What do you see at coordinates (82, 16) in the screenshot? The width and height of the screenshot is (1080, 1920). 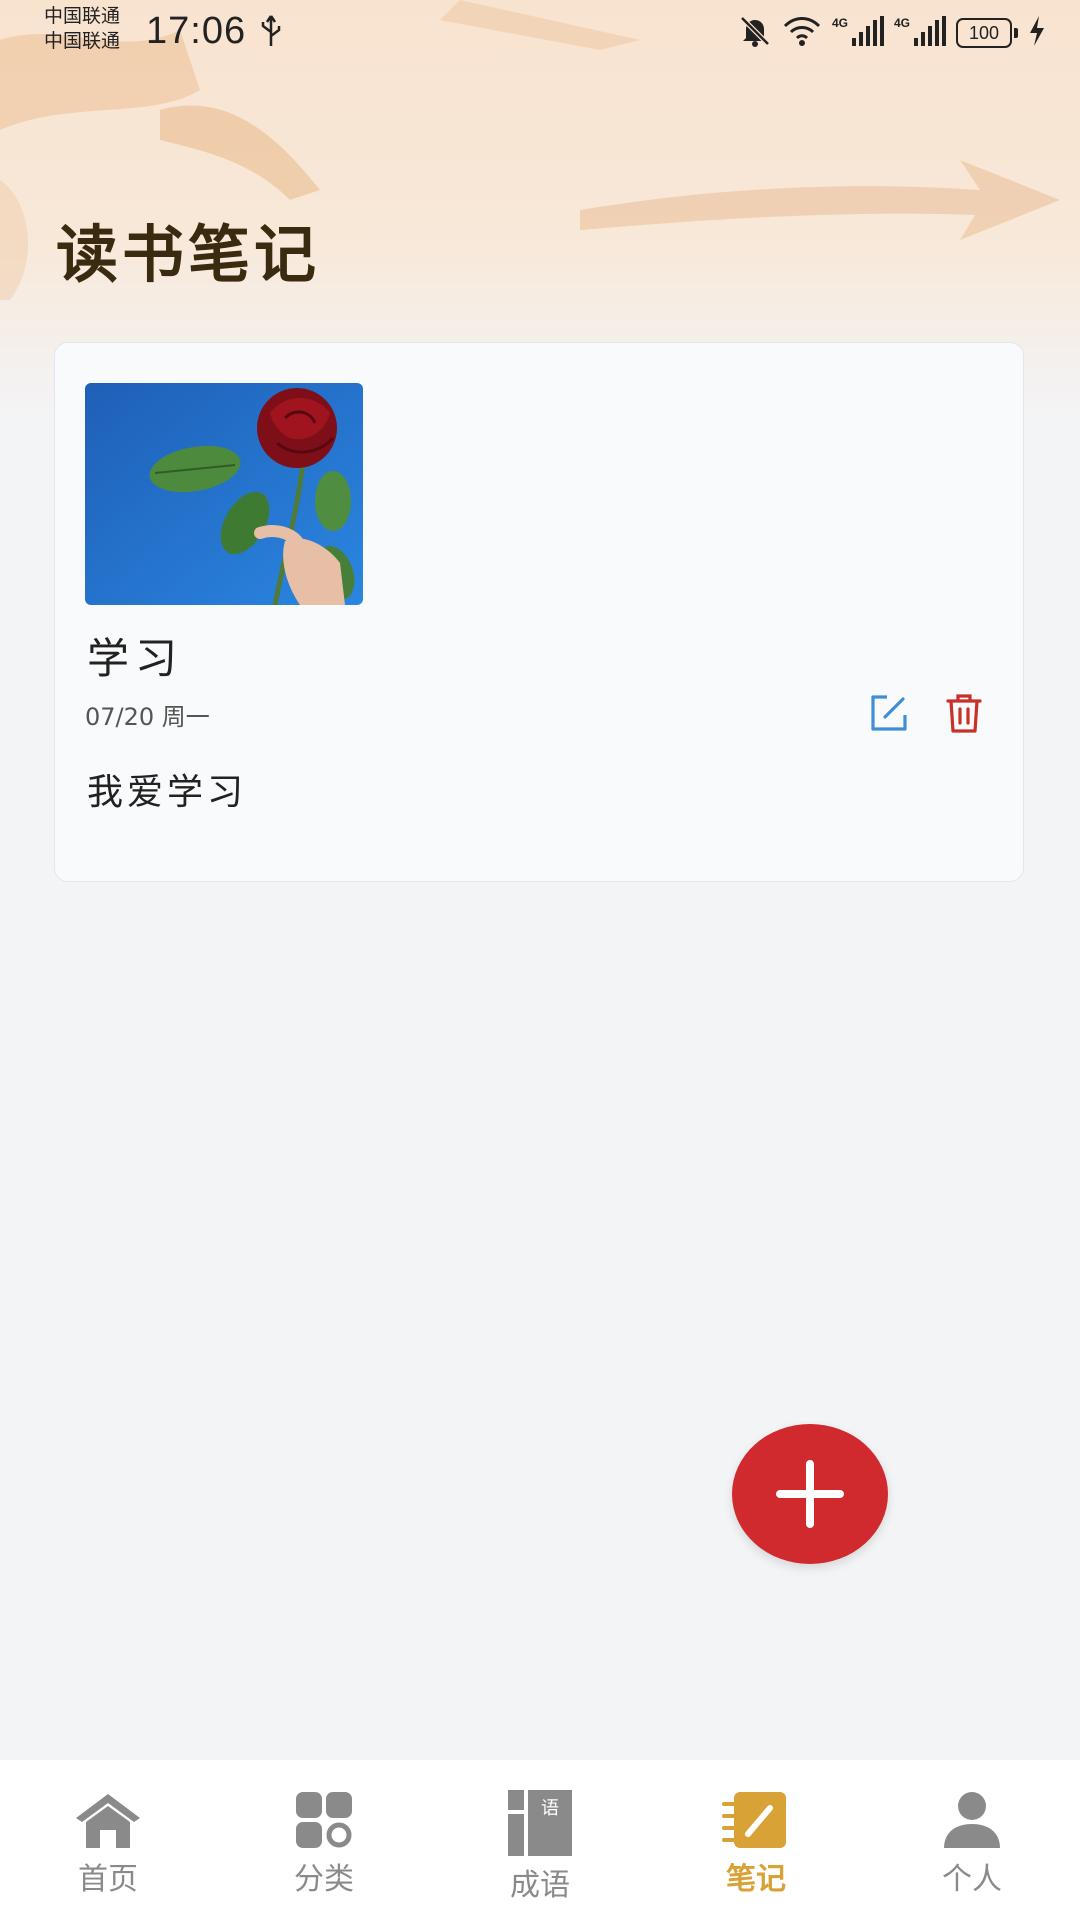 I see `carrier-1: 中国联通` at bounding box center [82, 16].